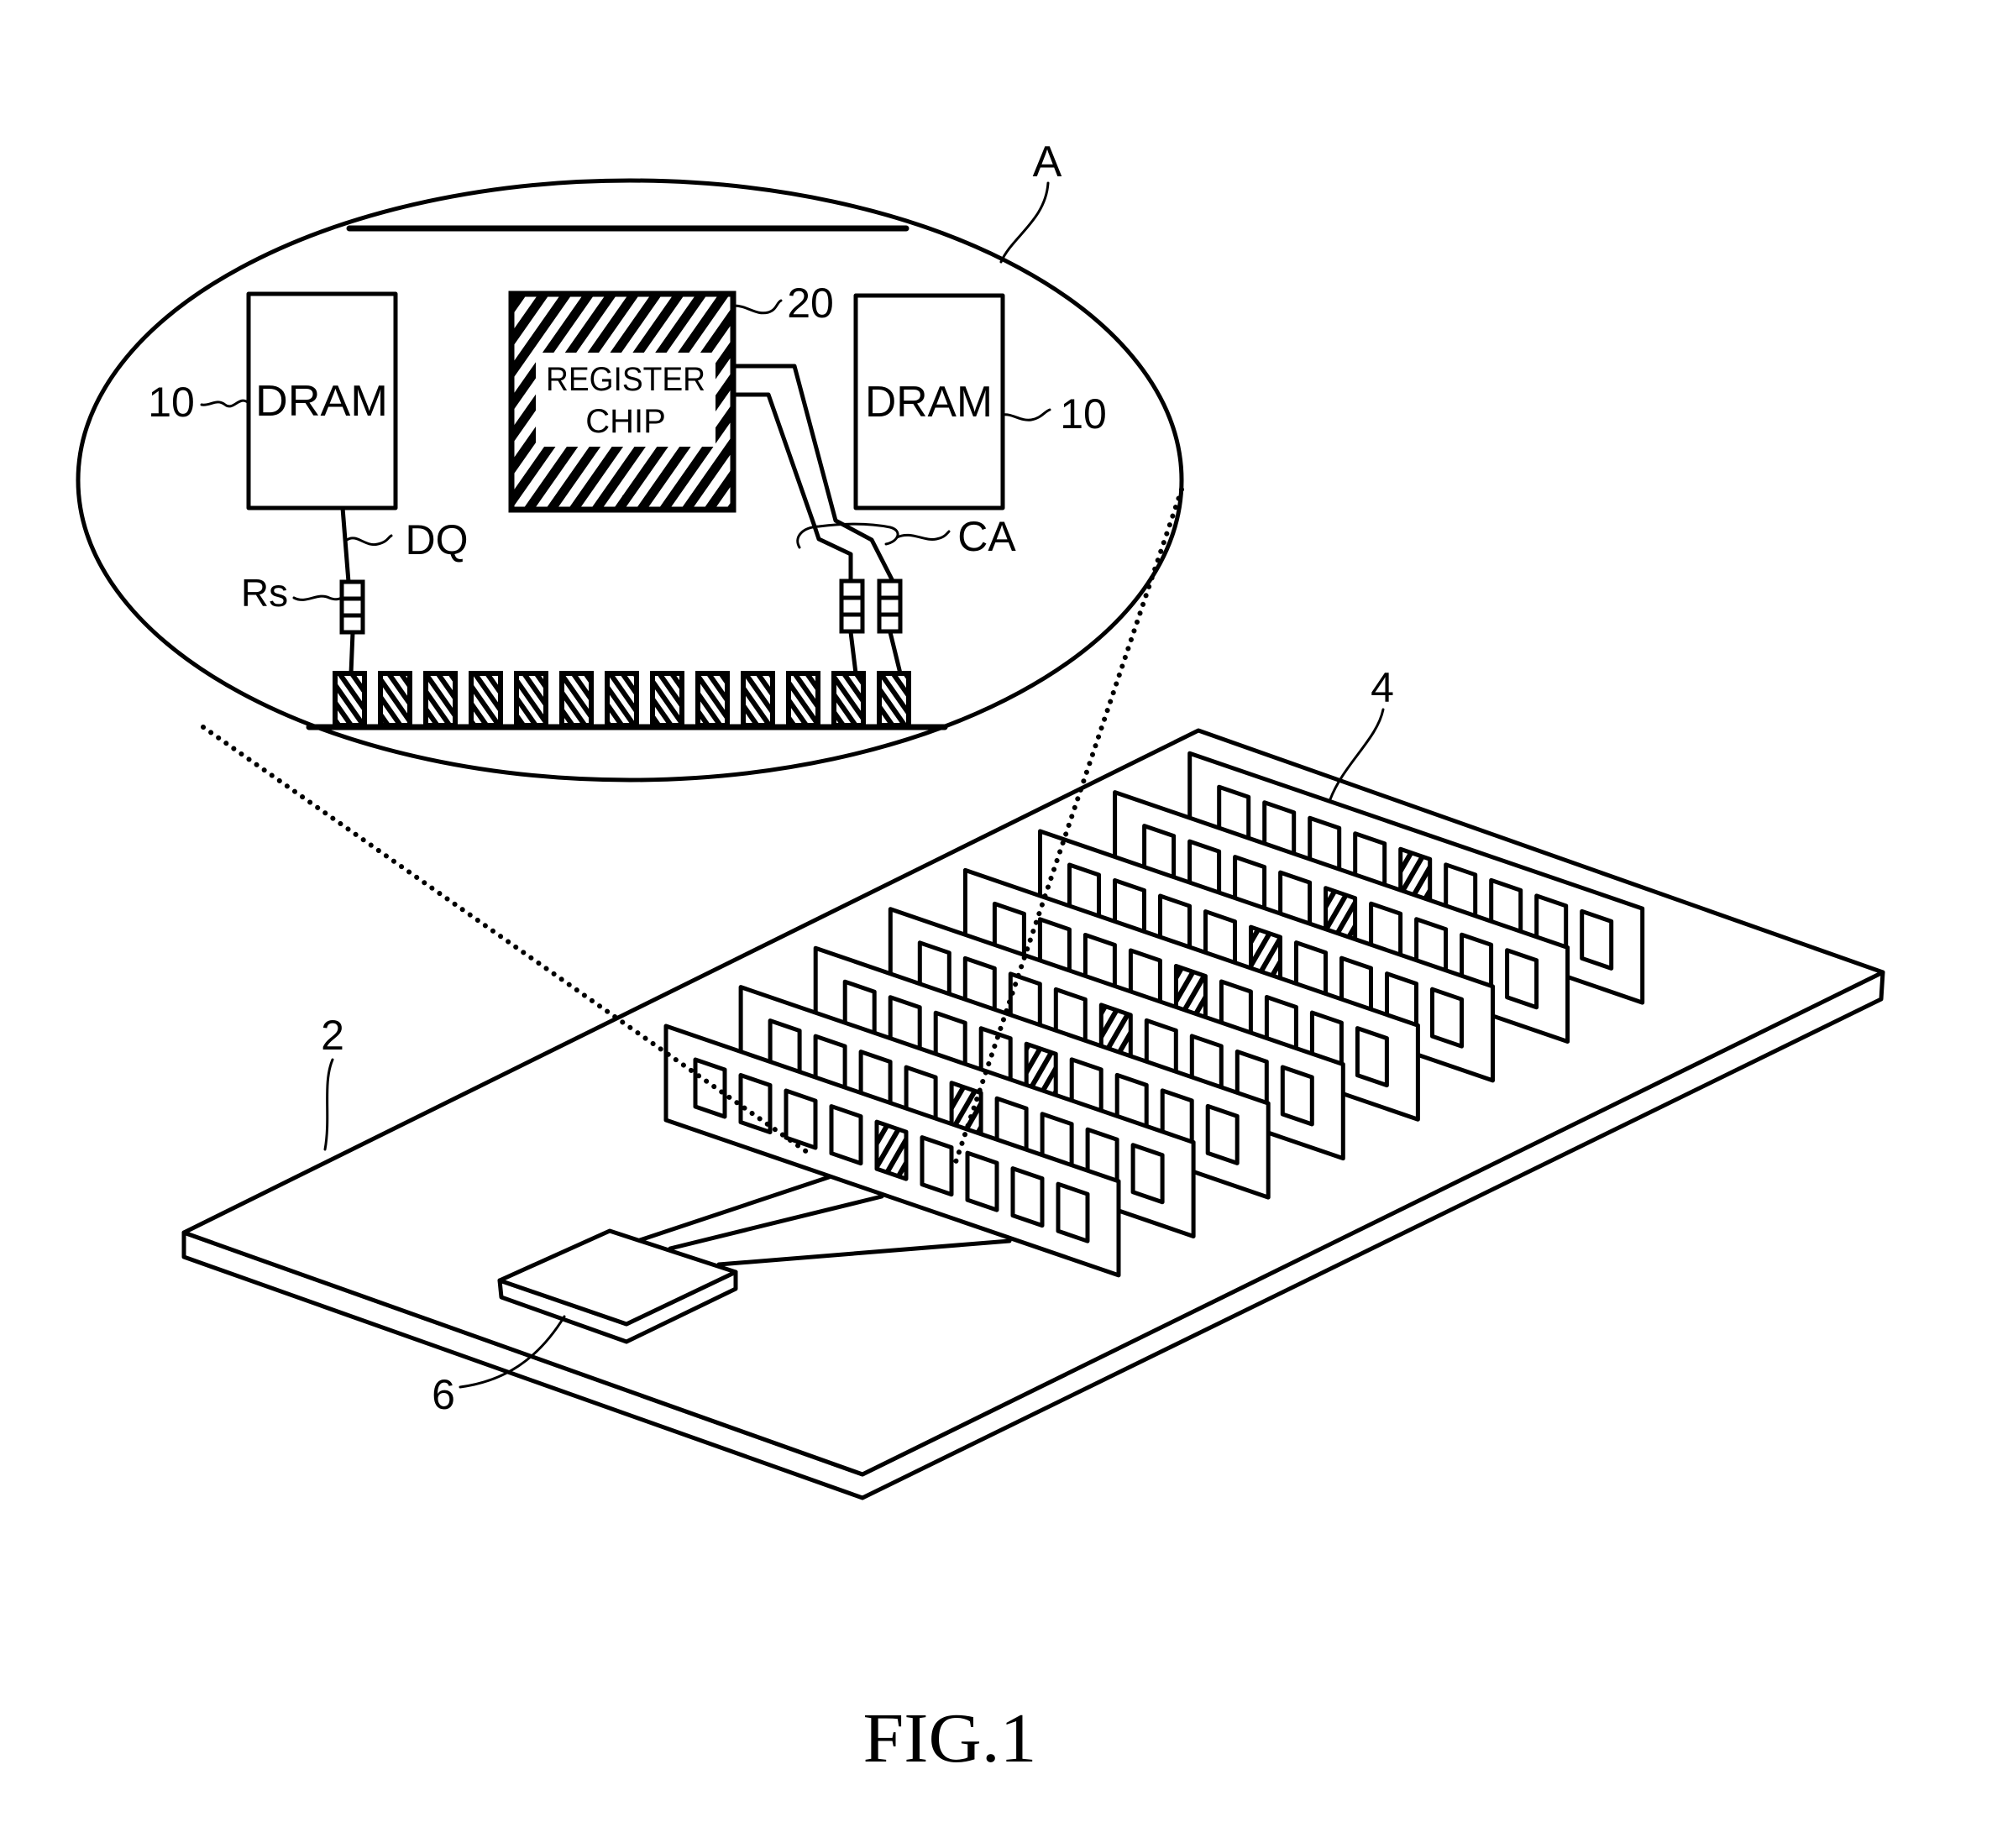 This screenshot has height=1848, width=1992. What do you see at coordinates (332, 1036) in the screenshot?
I see `board-ref-label: 2` at bounding box center [332, 1036].